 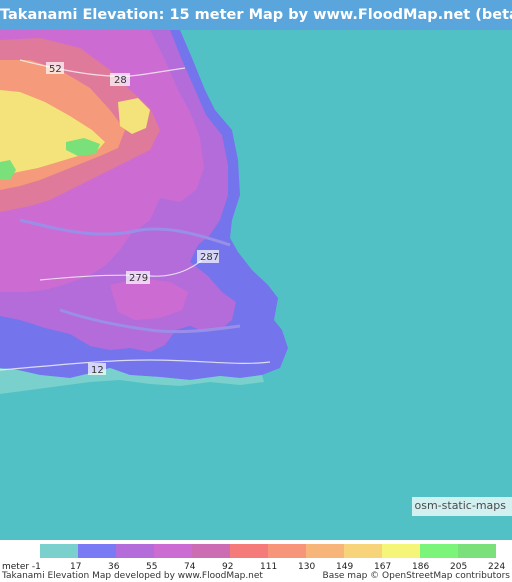 I want to click on road-label-12: 12, so click(x=97, y=369).